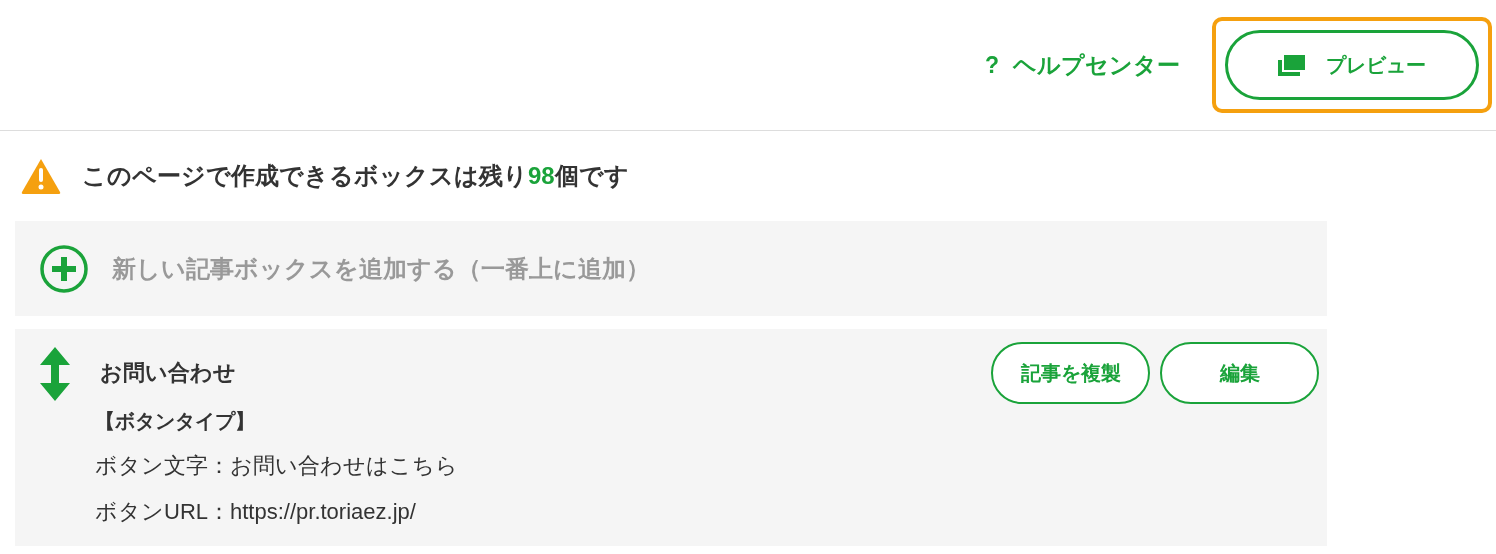  I want to click on article-type: 【ボタンタイプ】, so click(175, 421).